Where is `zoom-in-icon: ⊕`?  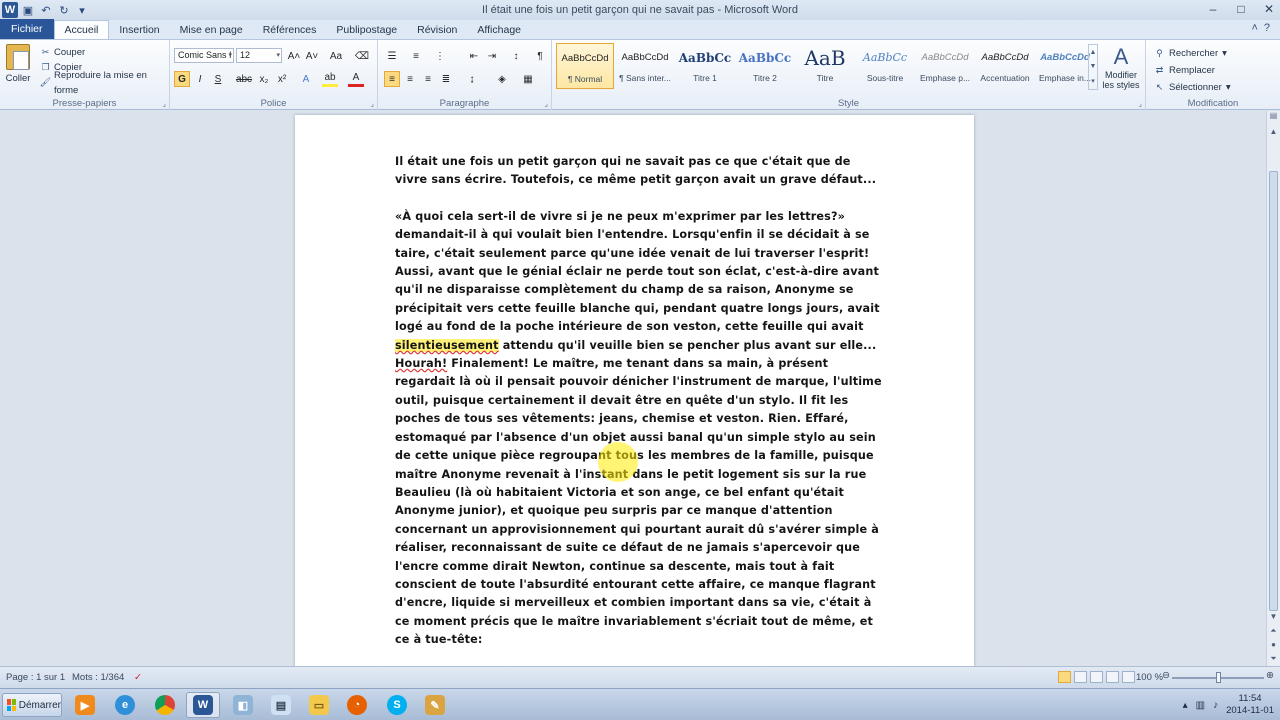
zoom-in-icon: ⊕ is located at coordinates (1270, 675).